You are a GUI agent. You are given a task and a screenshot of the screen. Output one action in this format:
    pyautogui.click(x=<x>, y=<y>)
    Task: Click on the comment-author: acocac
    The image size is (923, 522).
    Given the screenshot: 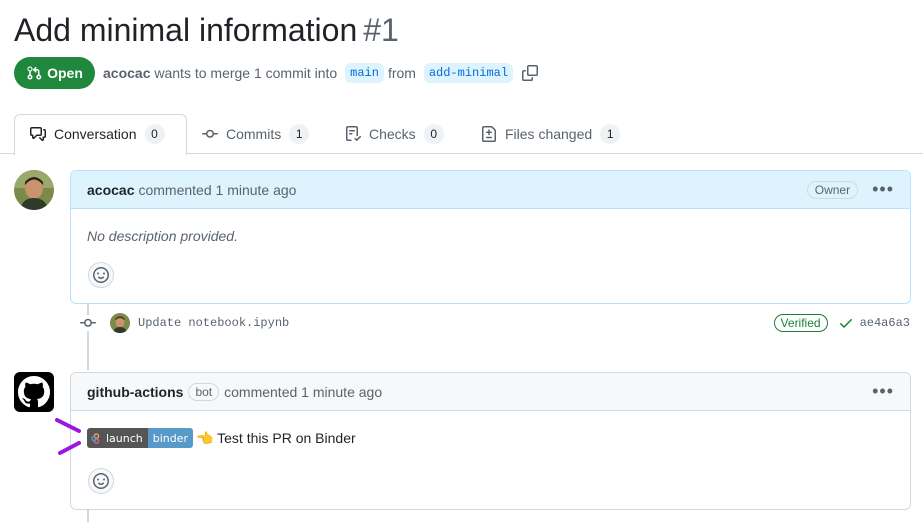 What is the action you would take?
    pyautogui.click(x=110, y=190)
    